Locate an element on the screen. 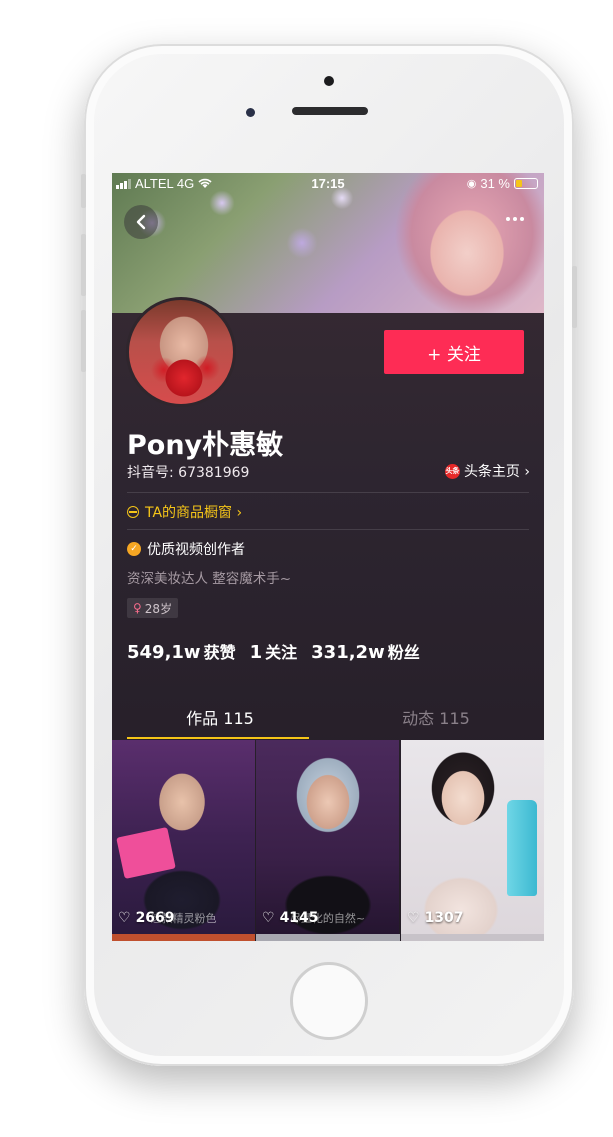 The image size is (613, 1137). volume-up-button is located at coordinates (83, 265).